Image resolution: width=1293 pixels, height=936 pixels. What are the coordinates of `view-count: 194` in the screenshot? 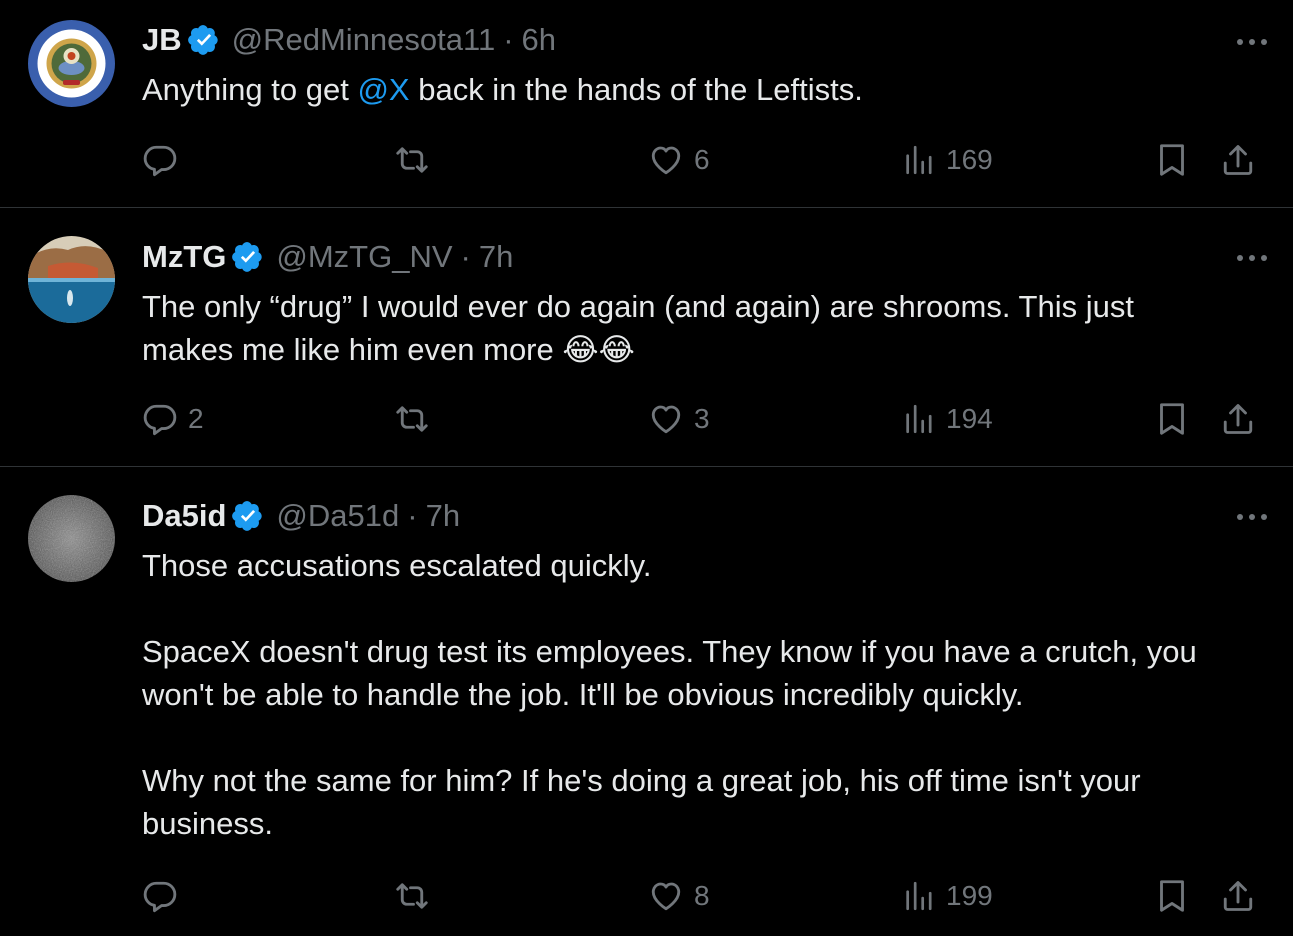 It's located at (969, 418).